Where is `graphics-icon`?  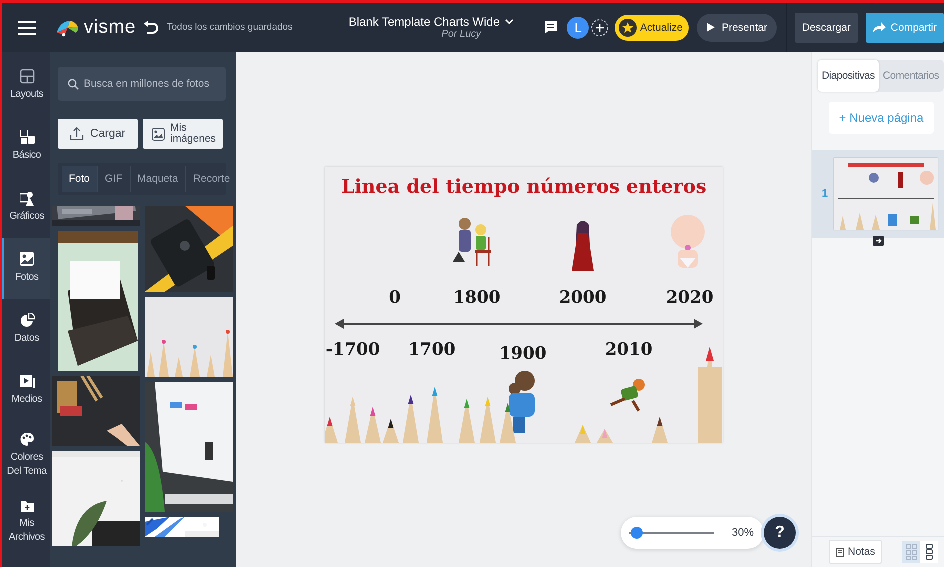 graphics-icon is located at coordinates (27, 198).